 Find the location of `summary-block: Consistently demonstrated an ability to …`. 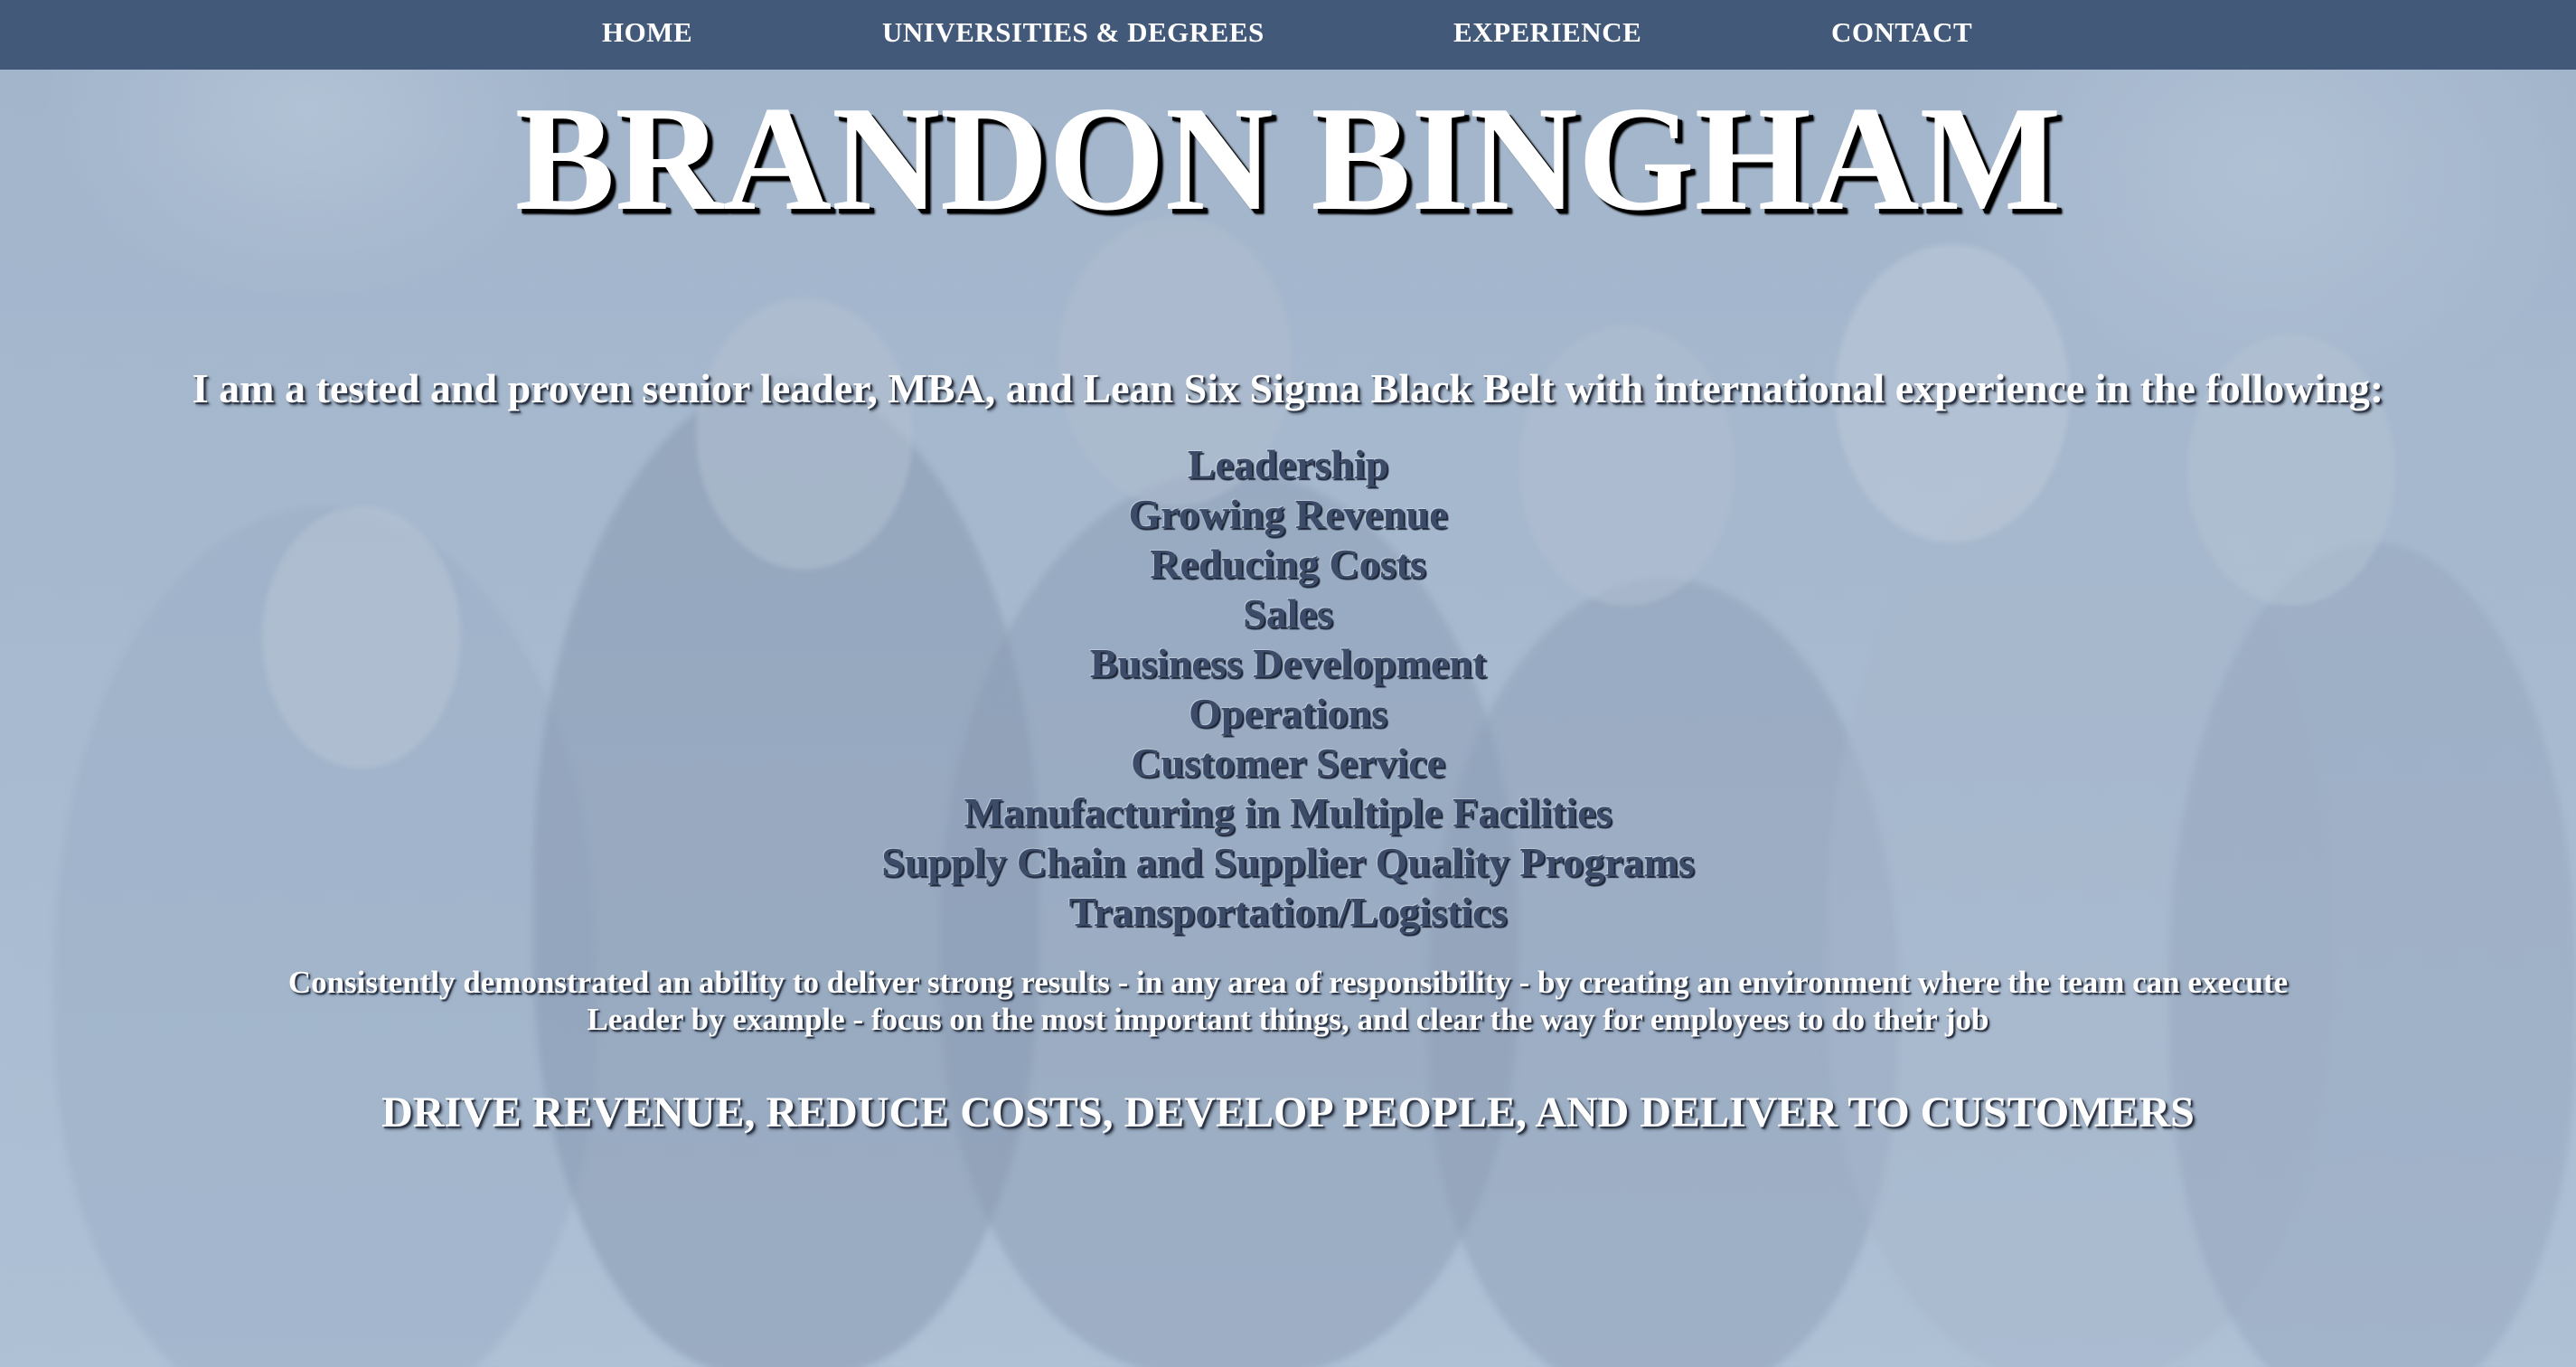

summary-block: Consistently demonstrated an ability to … is located at coordinates (1288, 1001).